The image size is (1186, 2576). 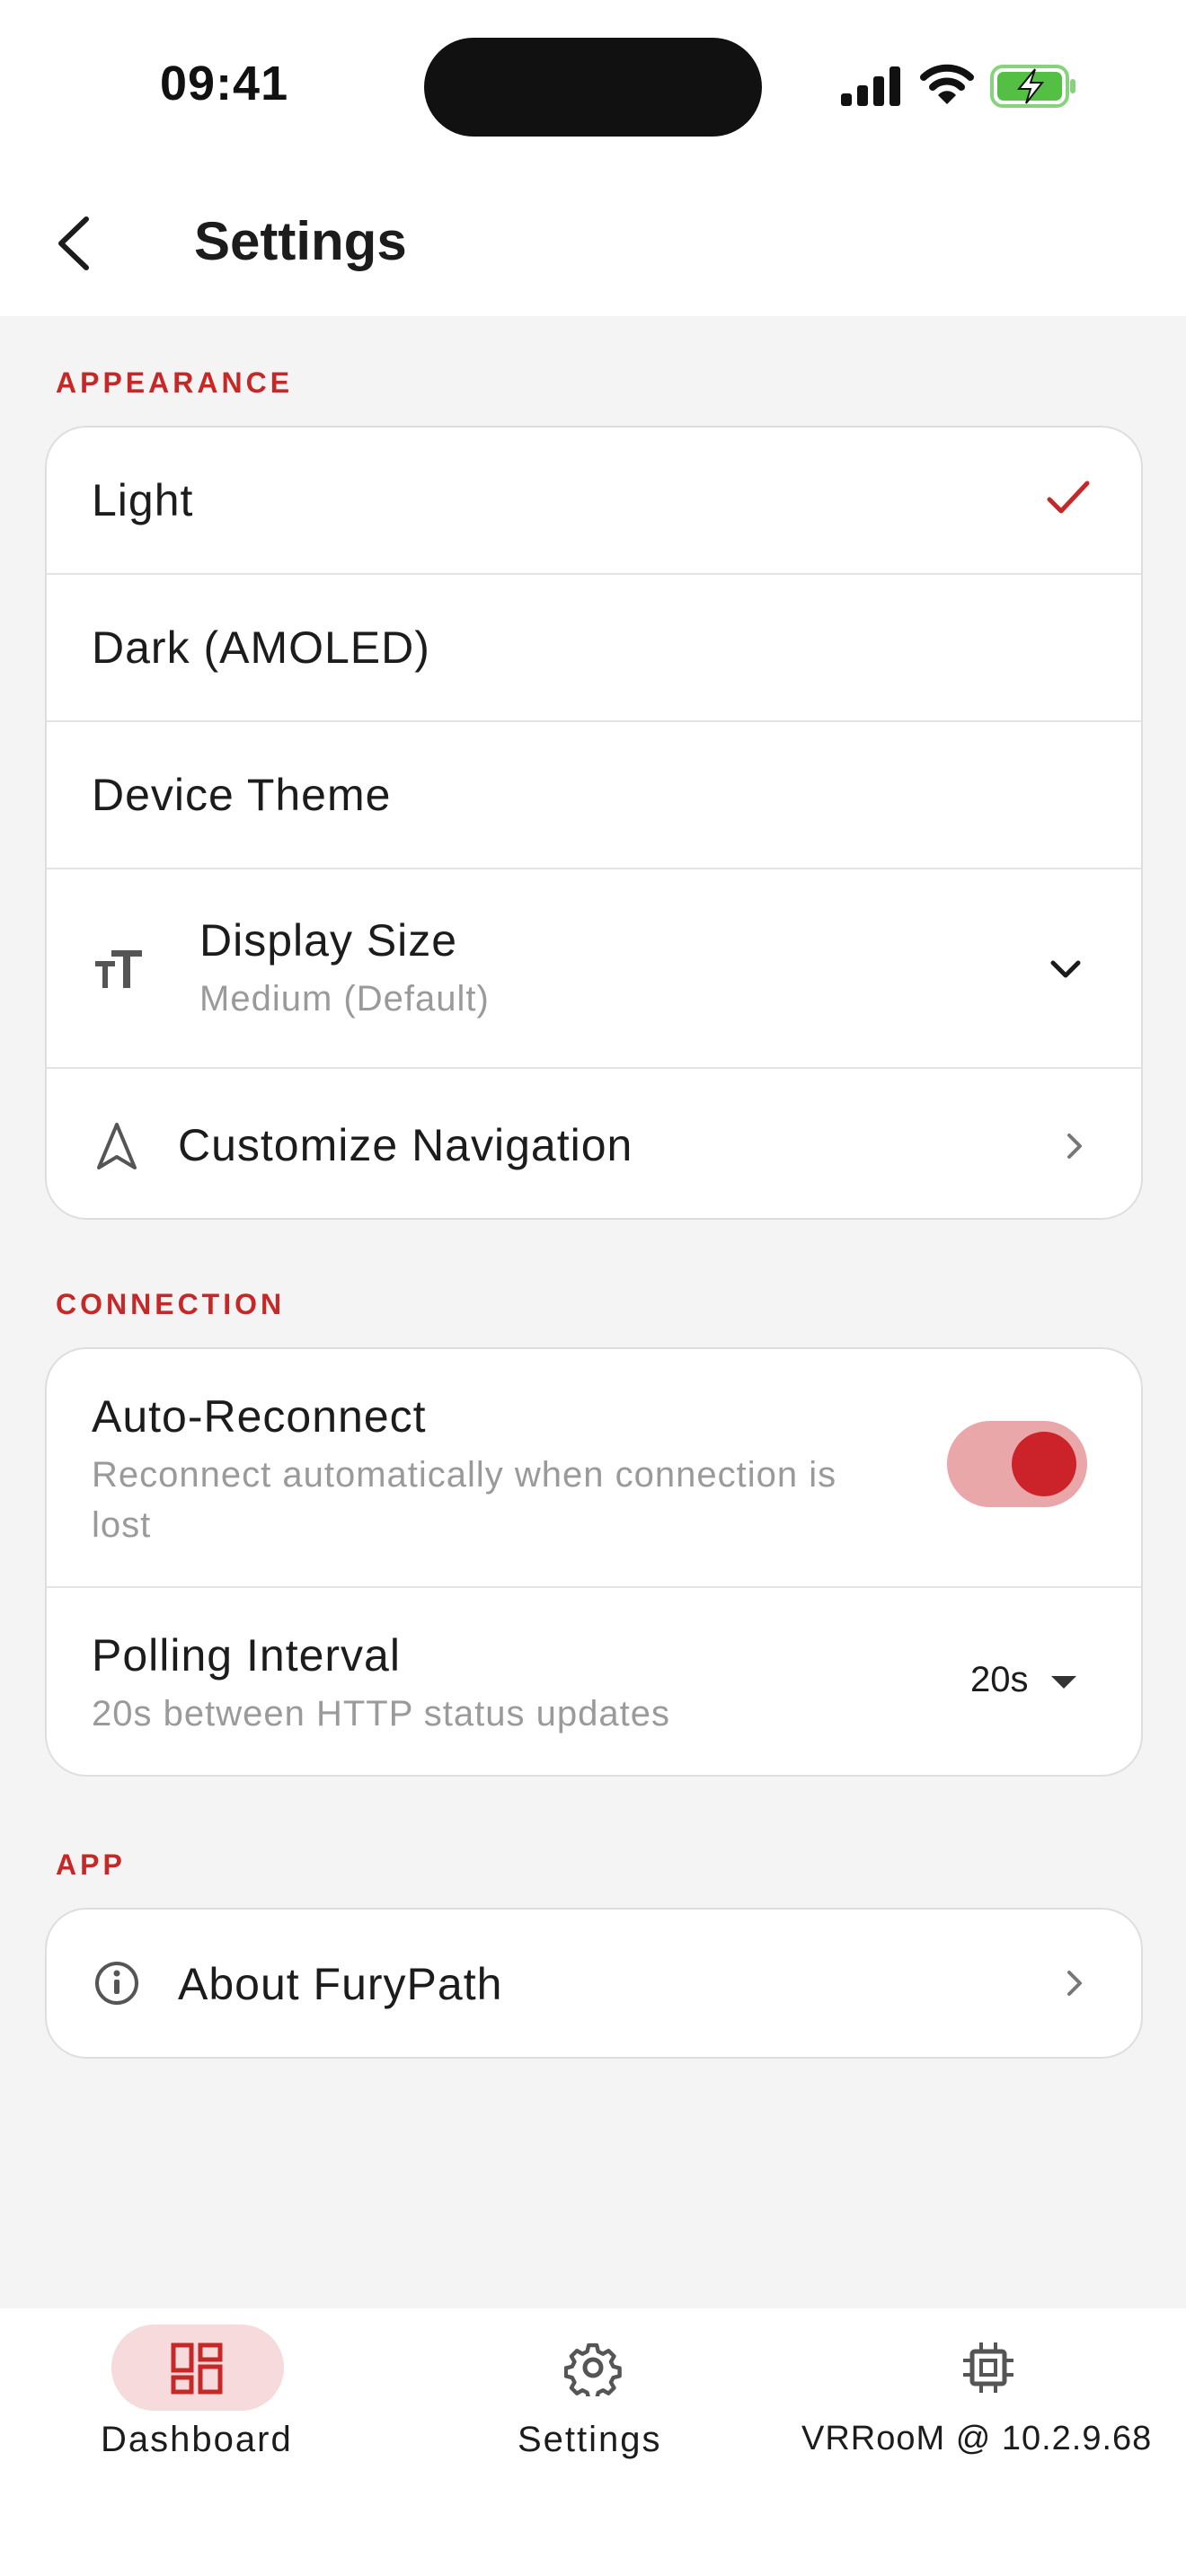 I want to click on auto-reconnect-subtitle-line2: lost, so click(x=122, y=1525).